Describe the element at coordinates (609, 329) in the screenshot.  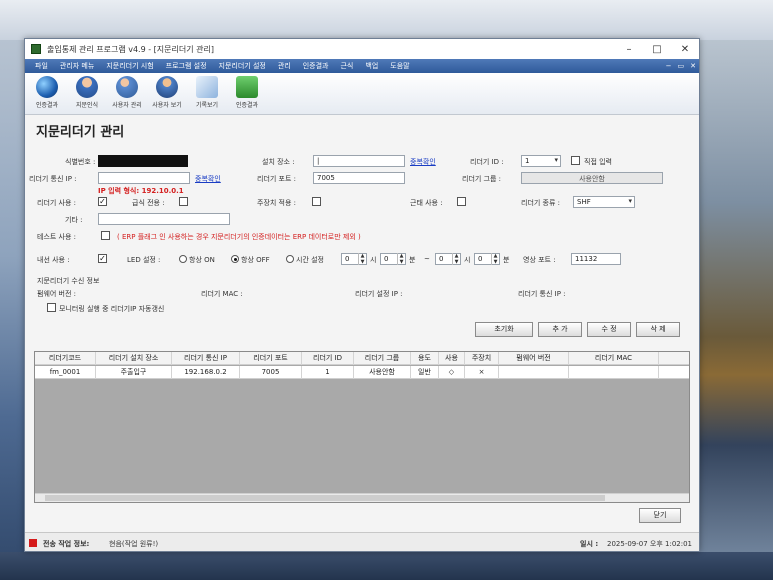
I see `edit-button: 수 정` at that location.